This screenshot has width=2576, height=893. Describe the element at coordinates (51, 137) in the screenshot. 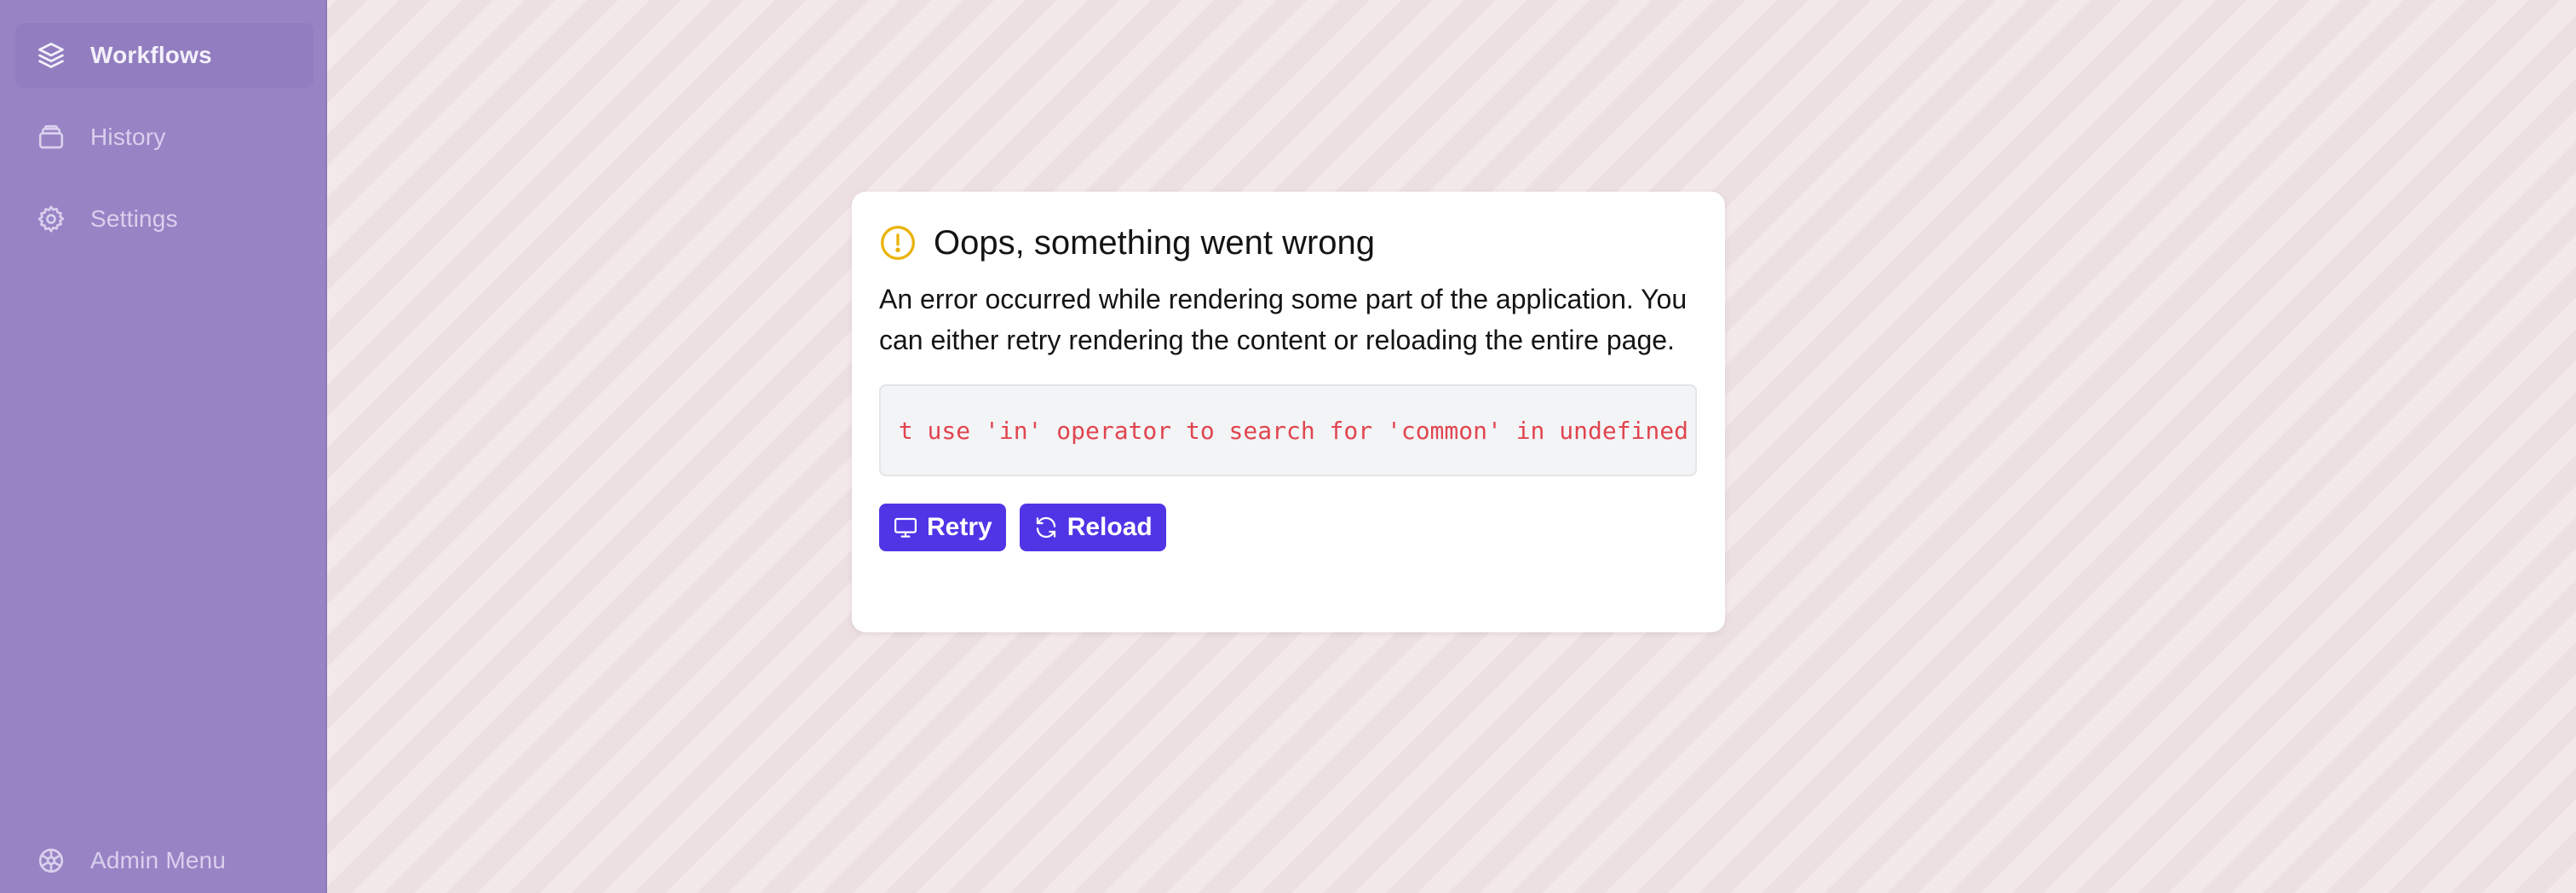

I see `archive-icon` at that location.